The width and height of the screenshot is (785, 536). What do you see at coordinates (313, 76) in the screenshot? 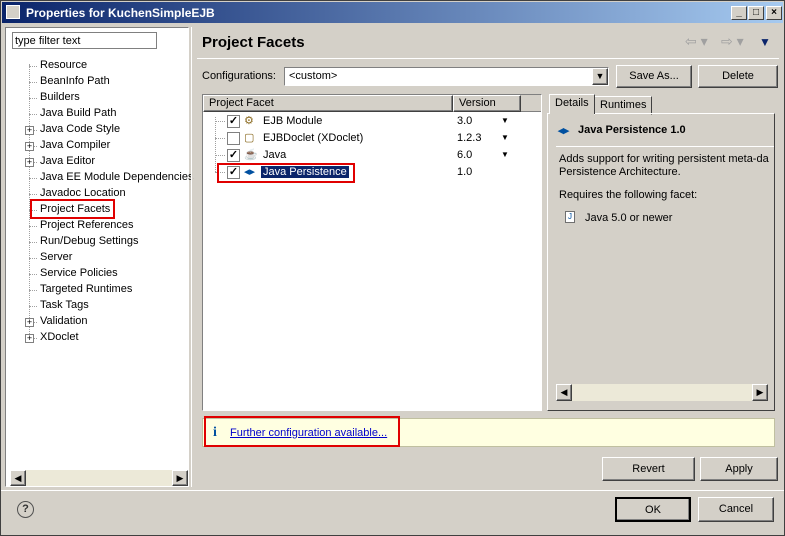
I see `configurations-value: <custom>` at bounding box center [313, 76].